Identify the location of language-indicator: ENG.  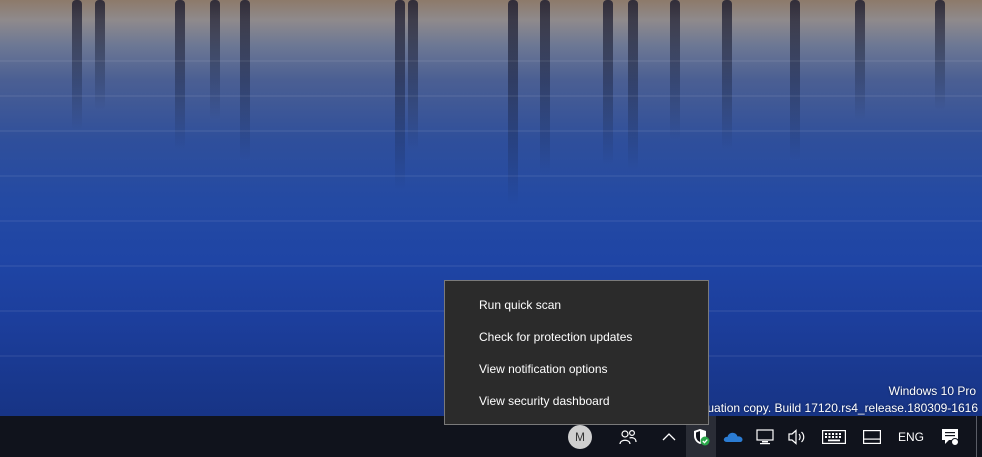
(910, 436).